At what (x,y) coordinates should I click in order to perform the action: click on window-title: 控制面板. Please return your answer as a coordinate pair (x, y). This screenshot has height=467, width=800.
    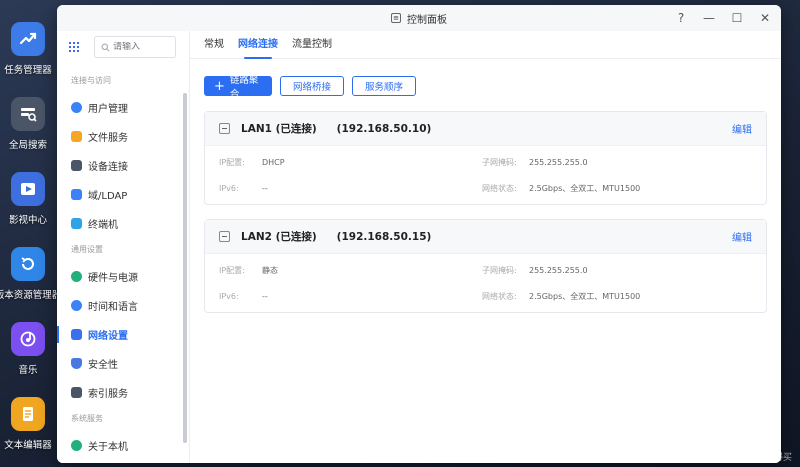
    Looking at the image, I should click on (427, 20).